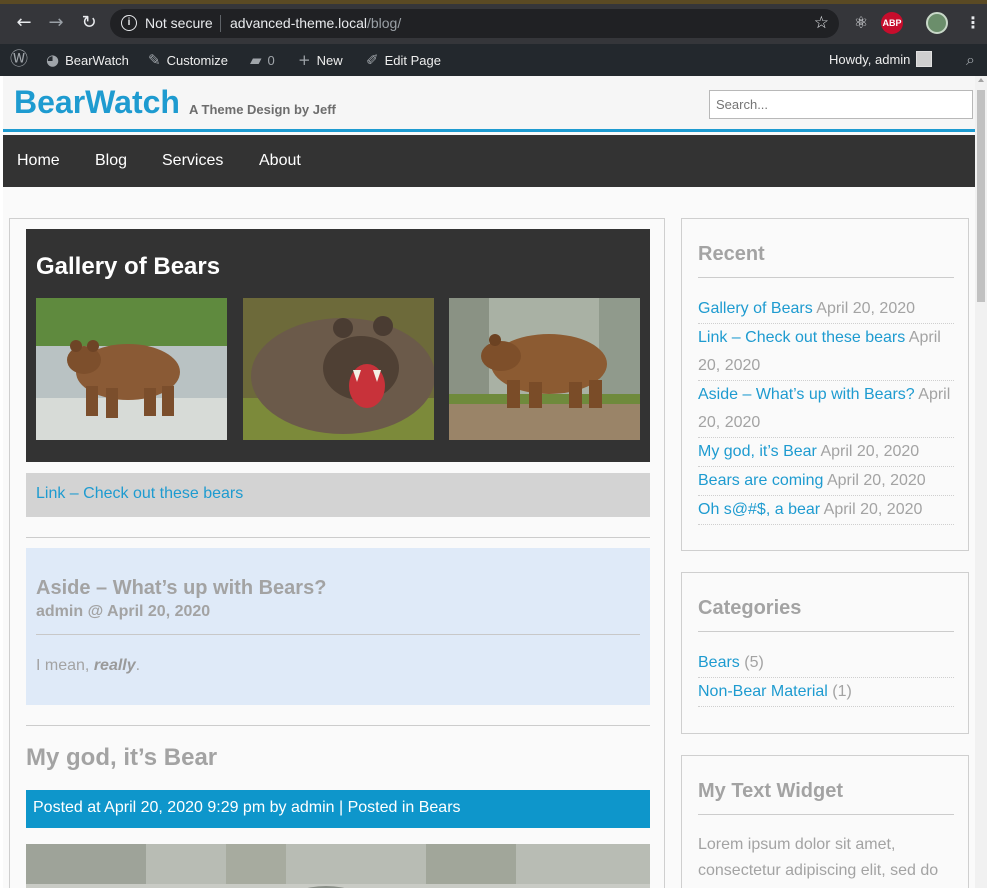 The width and height of the screenshot is (987, 888). What do you see at coordinates (220, 23) in the screenshot?
I see `address-separator` at bounding box center [220, 23].